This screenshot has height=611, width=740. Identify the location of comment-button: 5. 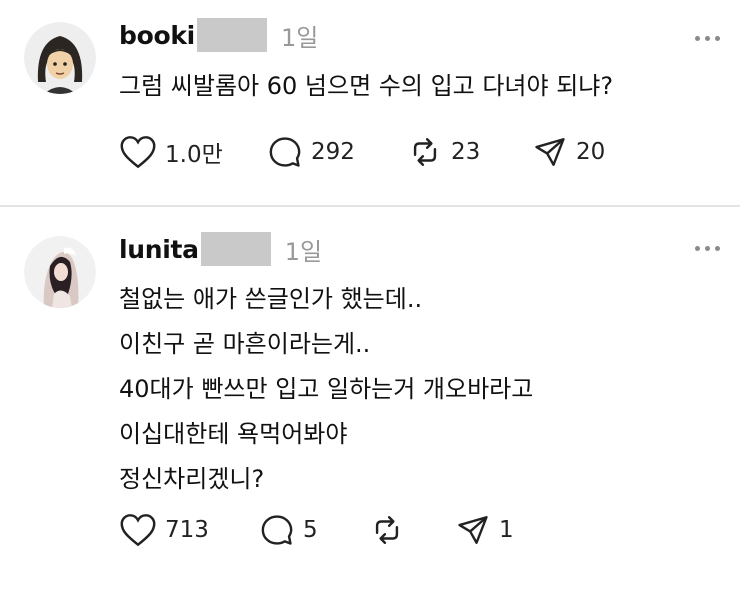
(314, 530).